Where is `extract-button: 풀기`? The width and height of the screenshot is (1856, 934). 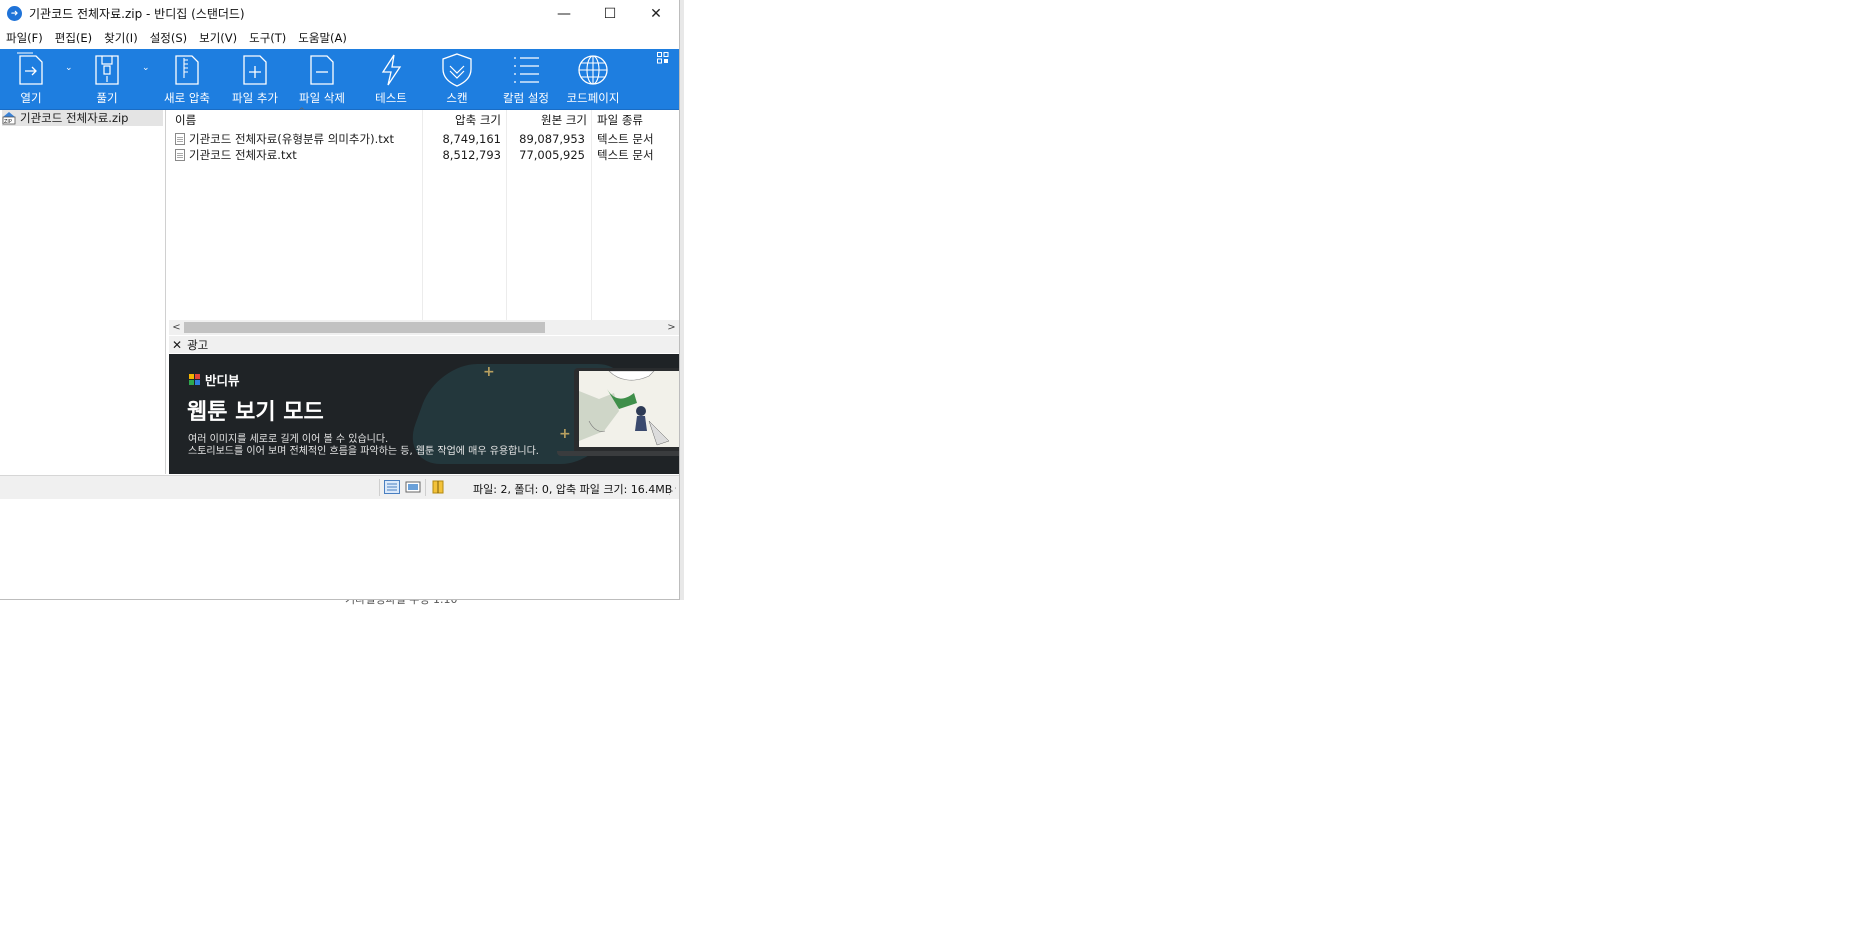 extract-button: 풀기 is located at coordinates (107, 79).